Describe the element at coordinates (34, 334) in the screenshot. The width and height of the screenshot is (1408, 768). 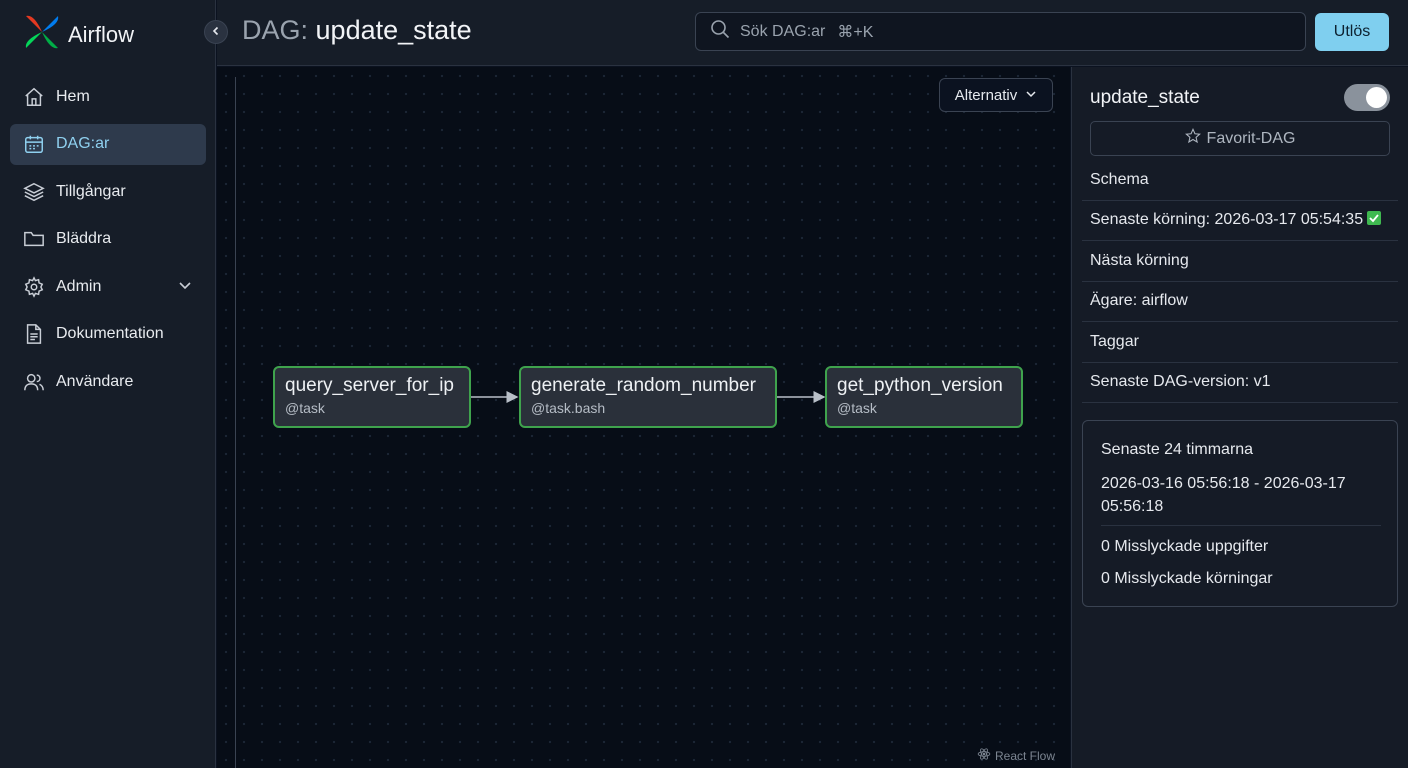
I see `document-icon` at that location.